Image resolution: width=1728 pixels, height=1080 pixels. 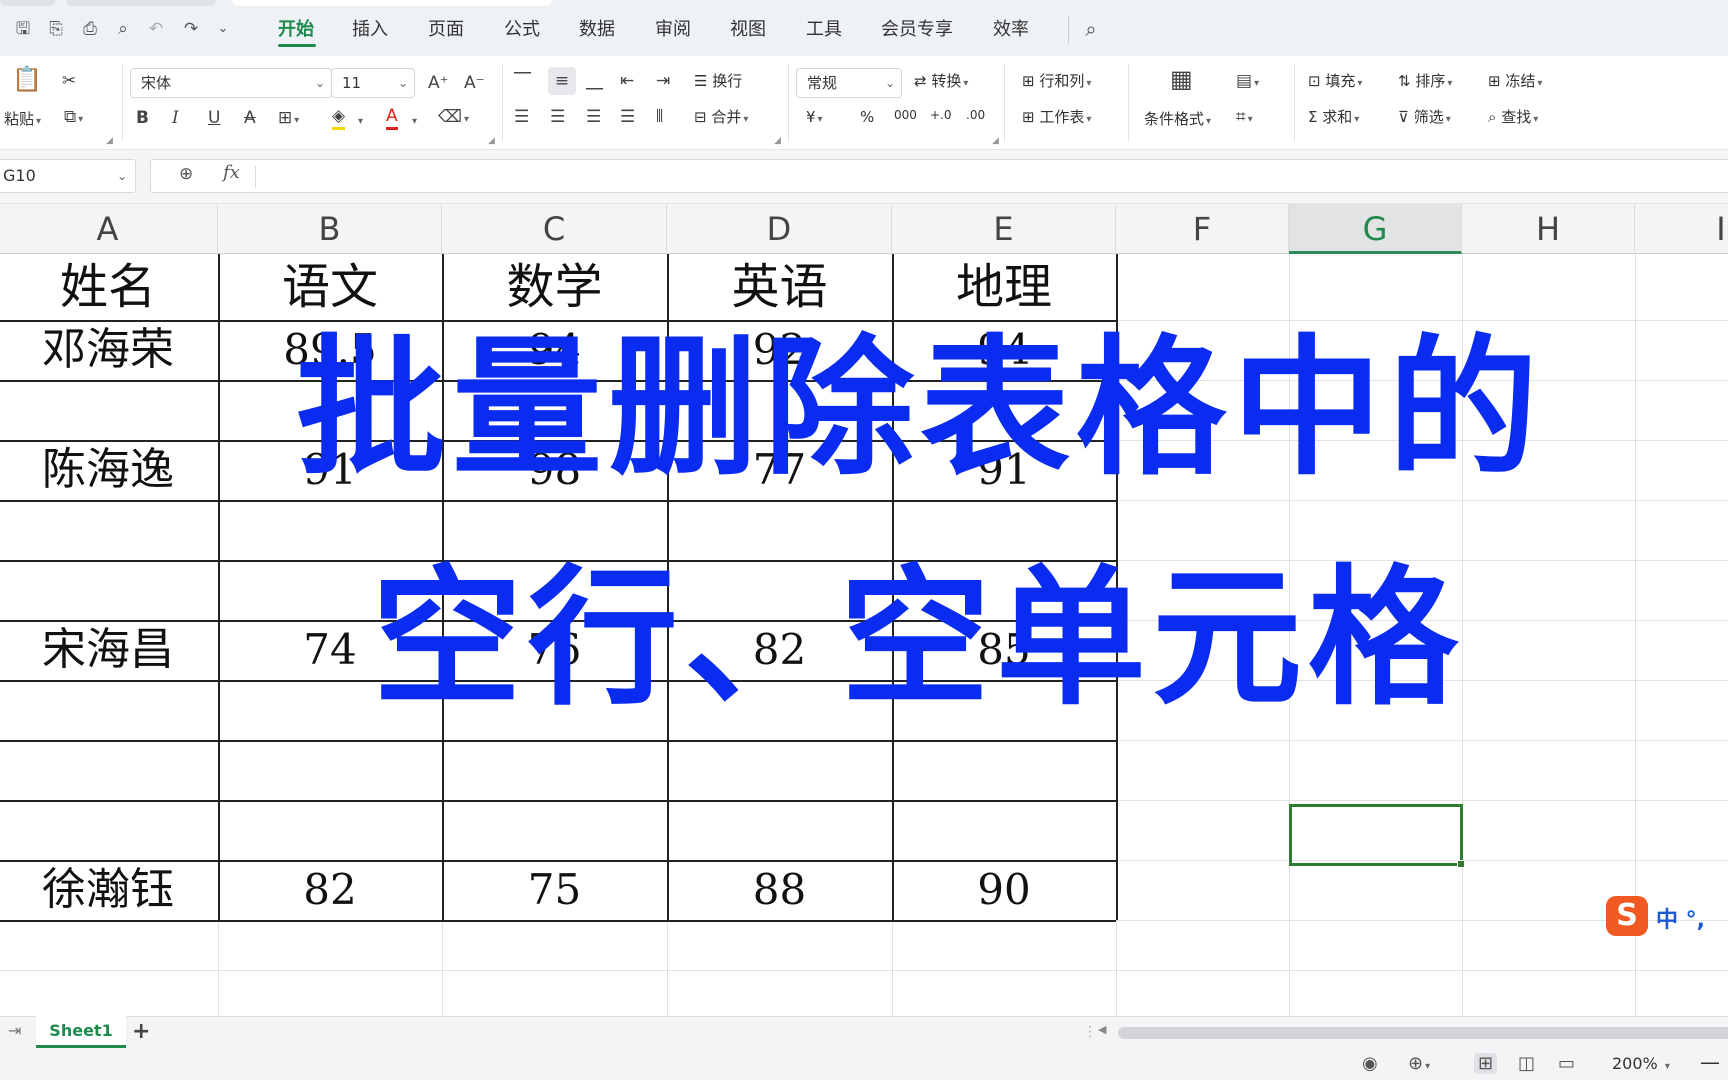 I want to click on tab-efficiency: 效率, so click(x=1011, y=30).